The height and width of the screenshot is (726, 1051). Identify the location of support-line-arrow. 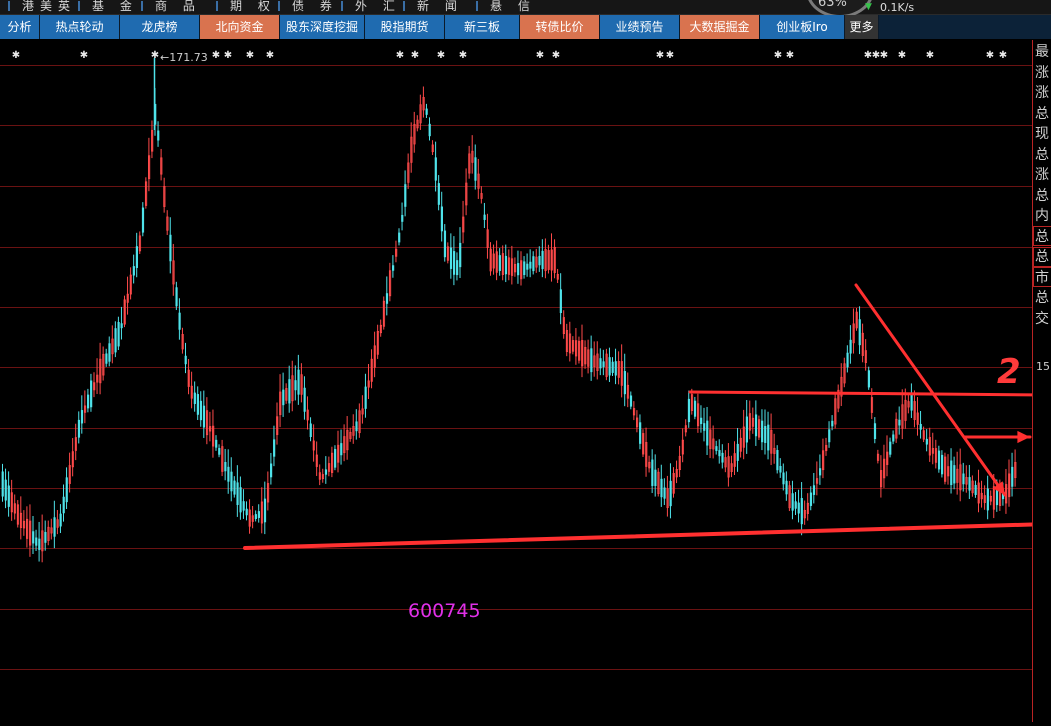
(646, 536).